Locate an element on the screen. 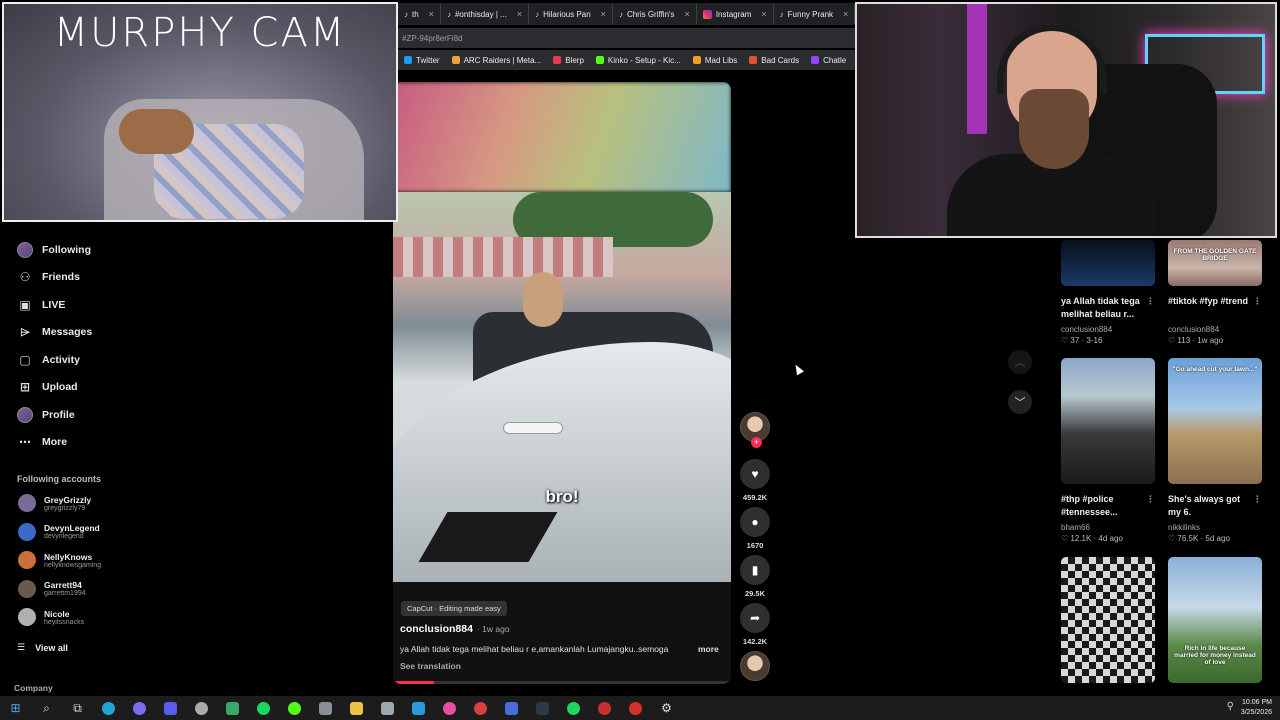 This screenshot has height=720, width=1280. sidebar-item-live: ▣ LIVE is located at coordinates (100, 305).